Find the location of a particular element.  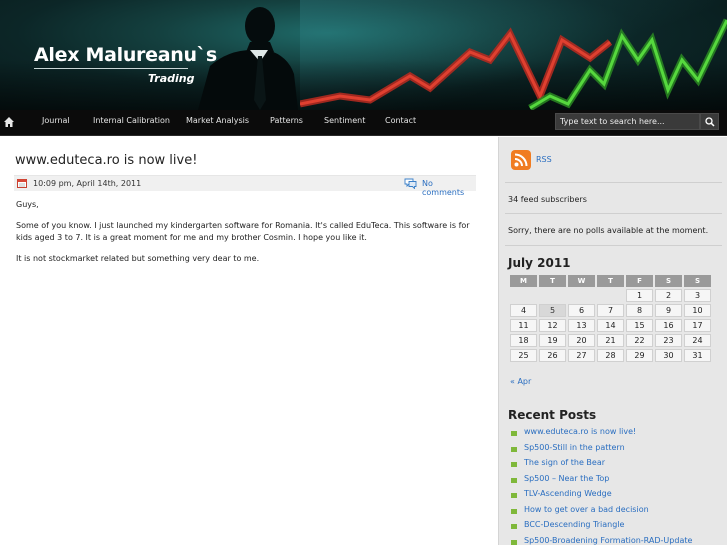

calendar-prev-month: « Apr is located at coordinates (520, 381).